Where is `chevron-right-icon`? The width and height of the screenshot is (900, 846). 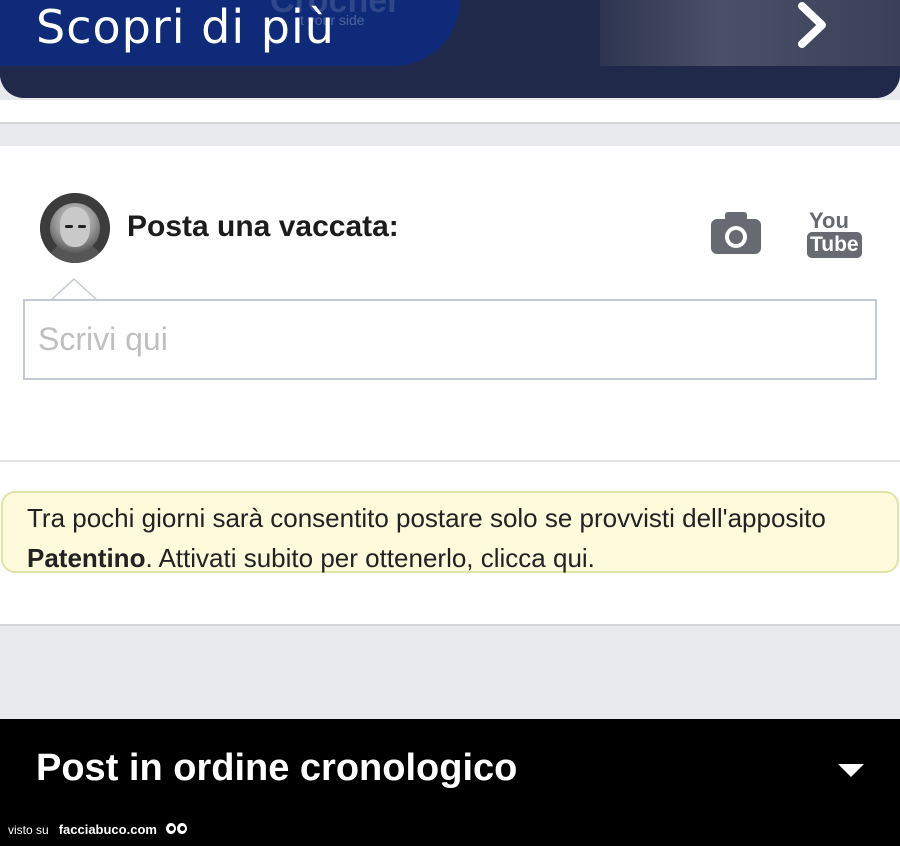
chevron-right-icon is located at coordinates (814, 25).